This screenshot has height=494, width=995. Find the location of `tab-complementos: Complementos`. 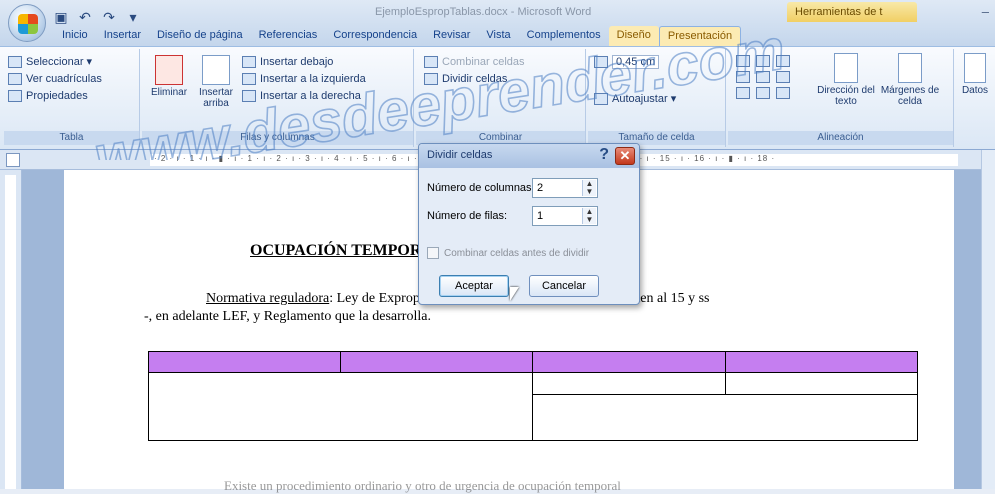

tab-complementos: Complementos is located at coordinates (564, 36).